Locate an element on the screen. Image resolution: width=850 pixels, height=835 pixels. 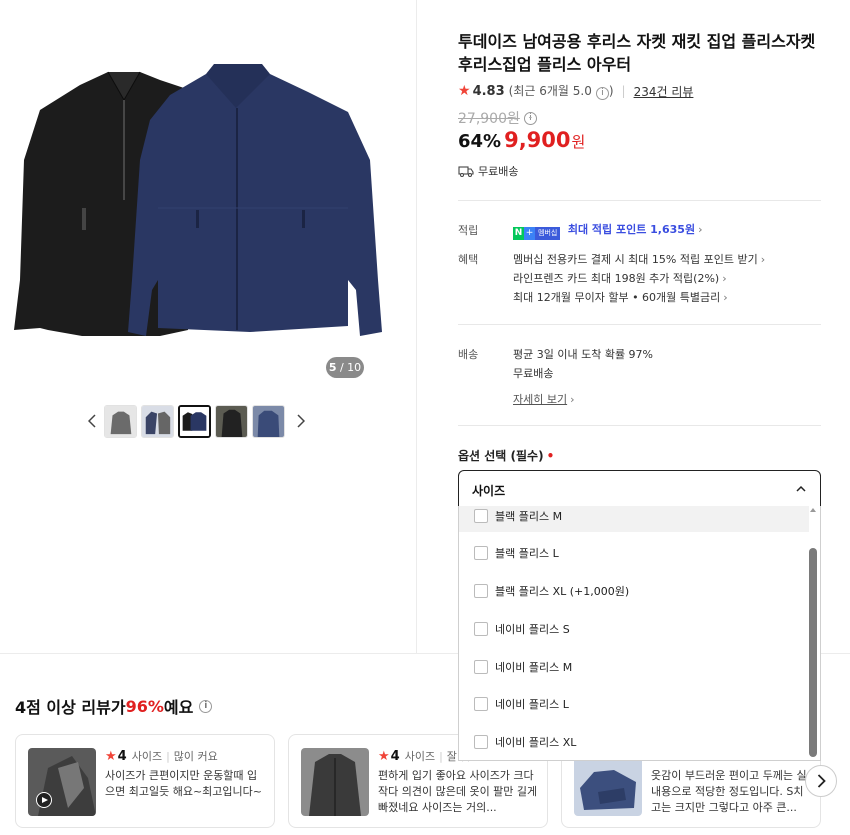
original-price-row: 27,900원 i is located at coordinates (497, 118).